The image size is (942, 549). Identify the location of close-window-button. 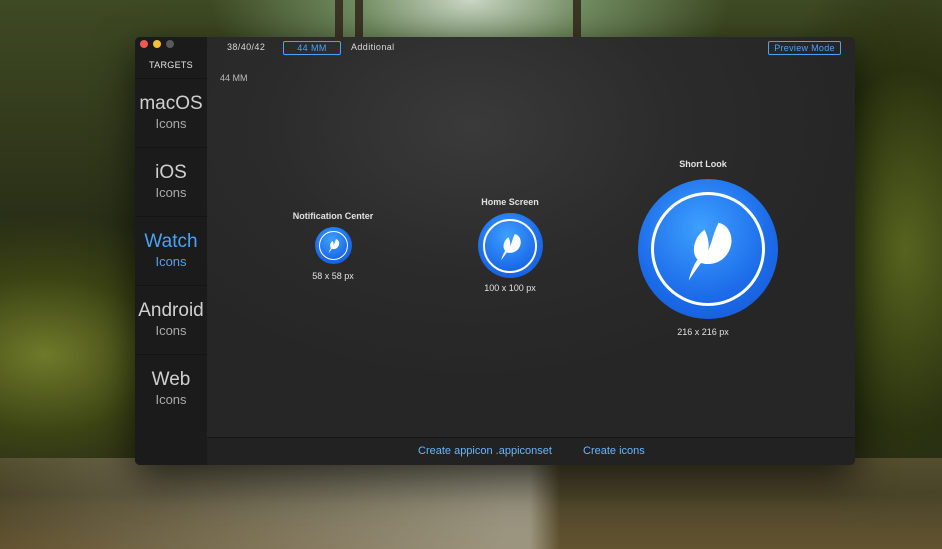
(144, 44).